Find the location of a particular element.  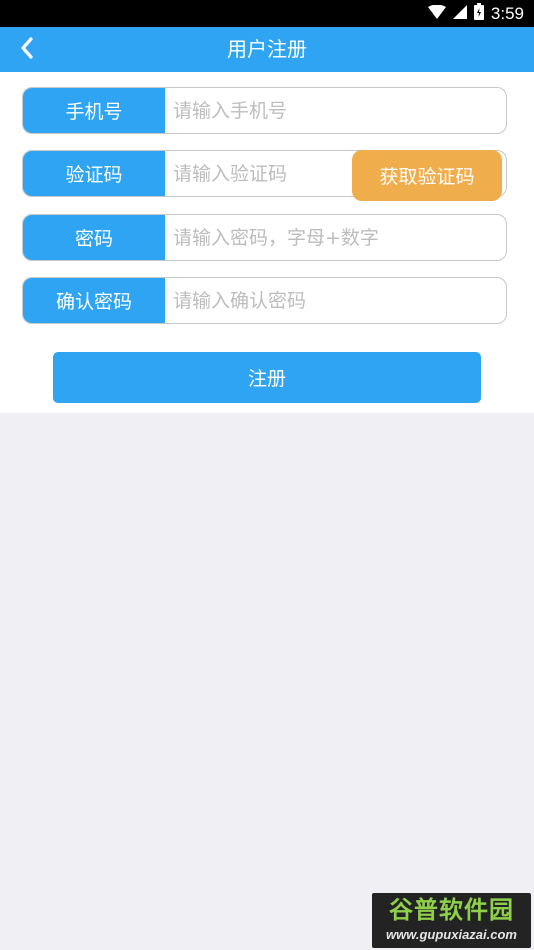

watermark-url: www.gupuxiazai.com is located at coordinates (451, 934).